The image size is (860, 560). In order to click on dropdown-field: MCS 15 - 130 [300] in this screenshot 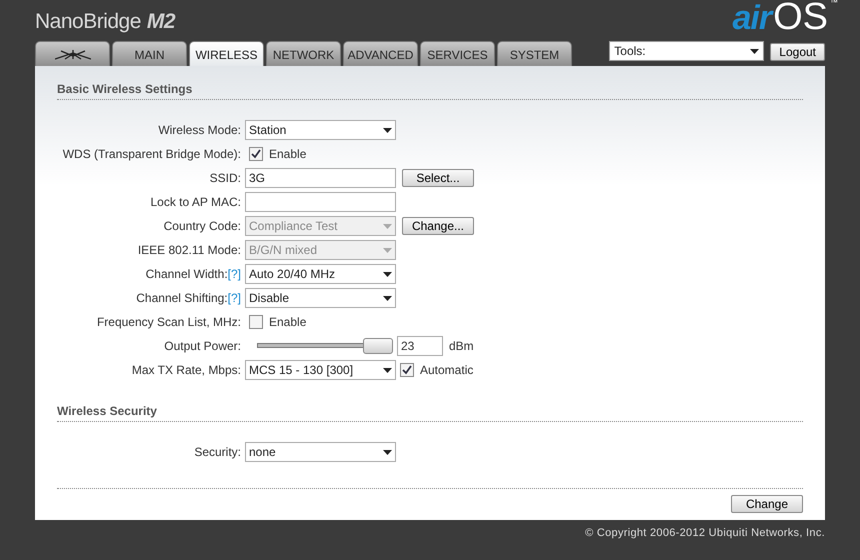, I will do `click(320, 370)`.